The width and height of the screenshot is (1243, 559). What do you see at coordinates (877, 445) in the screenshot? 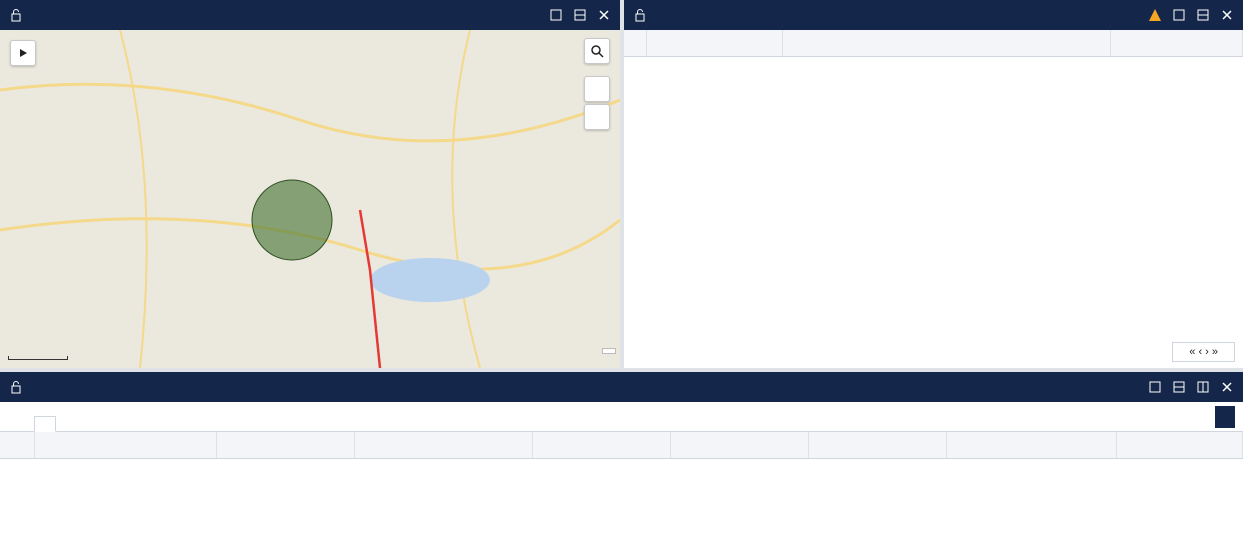
I see `media-col-status` at bounding box center [877, 445].